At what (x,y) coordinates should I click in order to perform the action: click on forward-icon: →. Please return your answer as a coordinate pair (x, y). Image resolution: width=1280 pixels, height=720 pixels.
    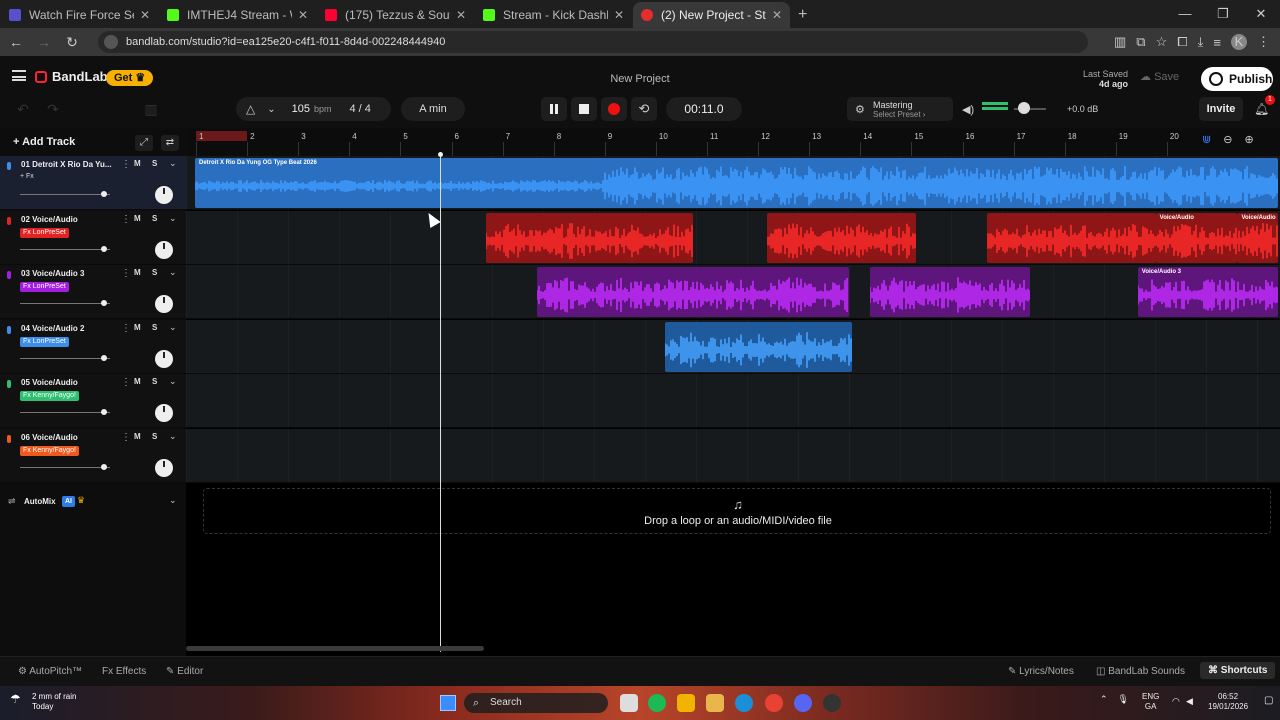
    Looking at the image, I should click on (44, 42).